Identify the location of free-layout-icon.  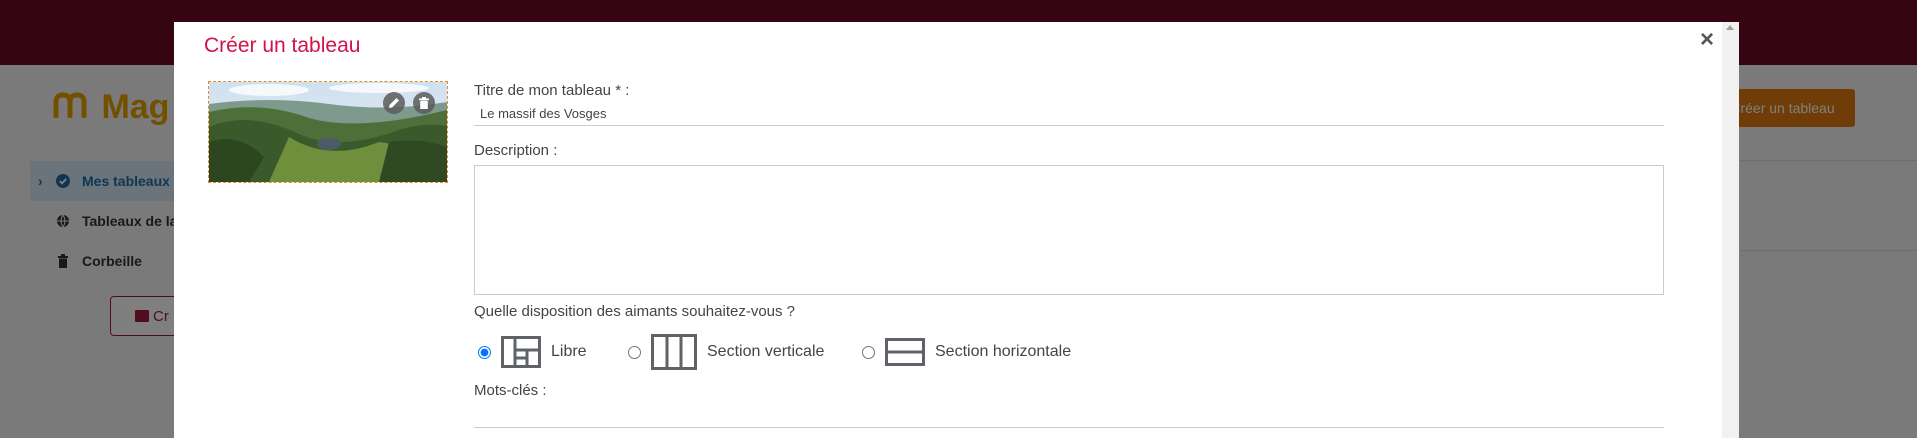
(521, 352).